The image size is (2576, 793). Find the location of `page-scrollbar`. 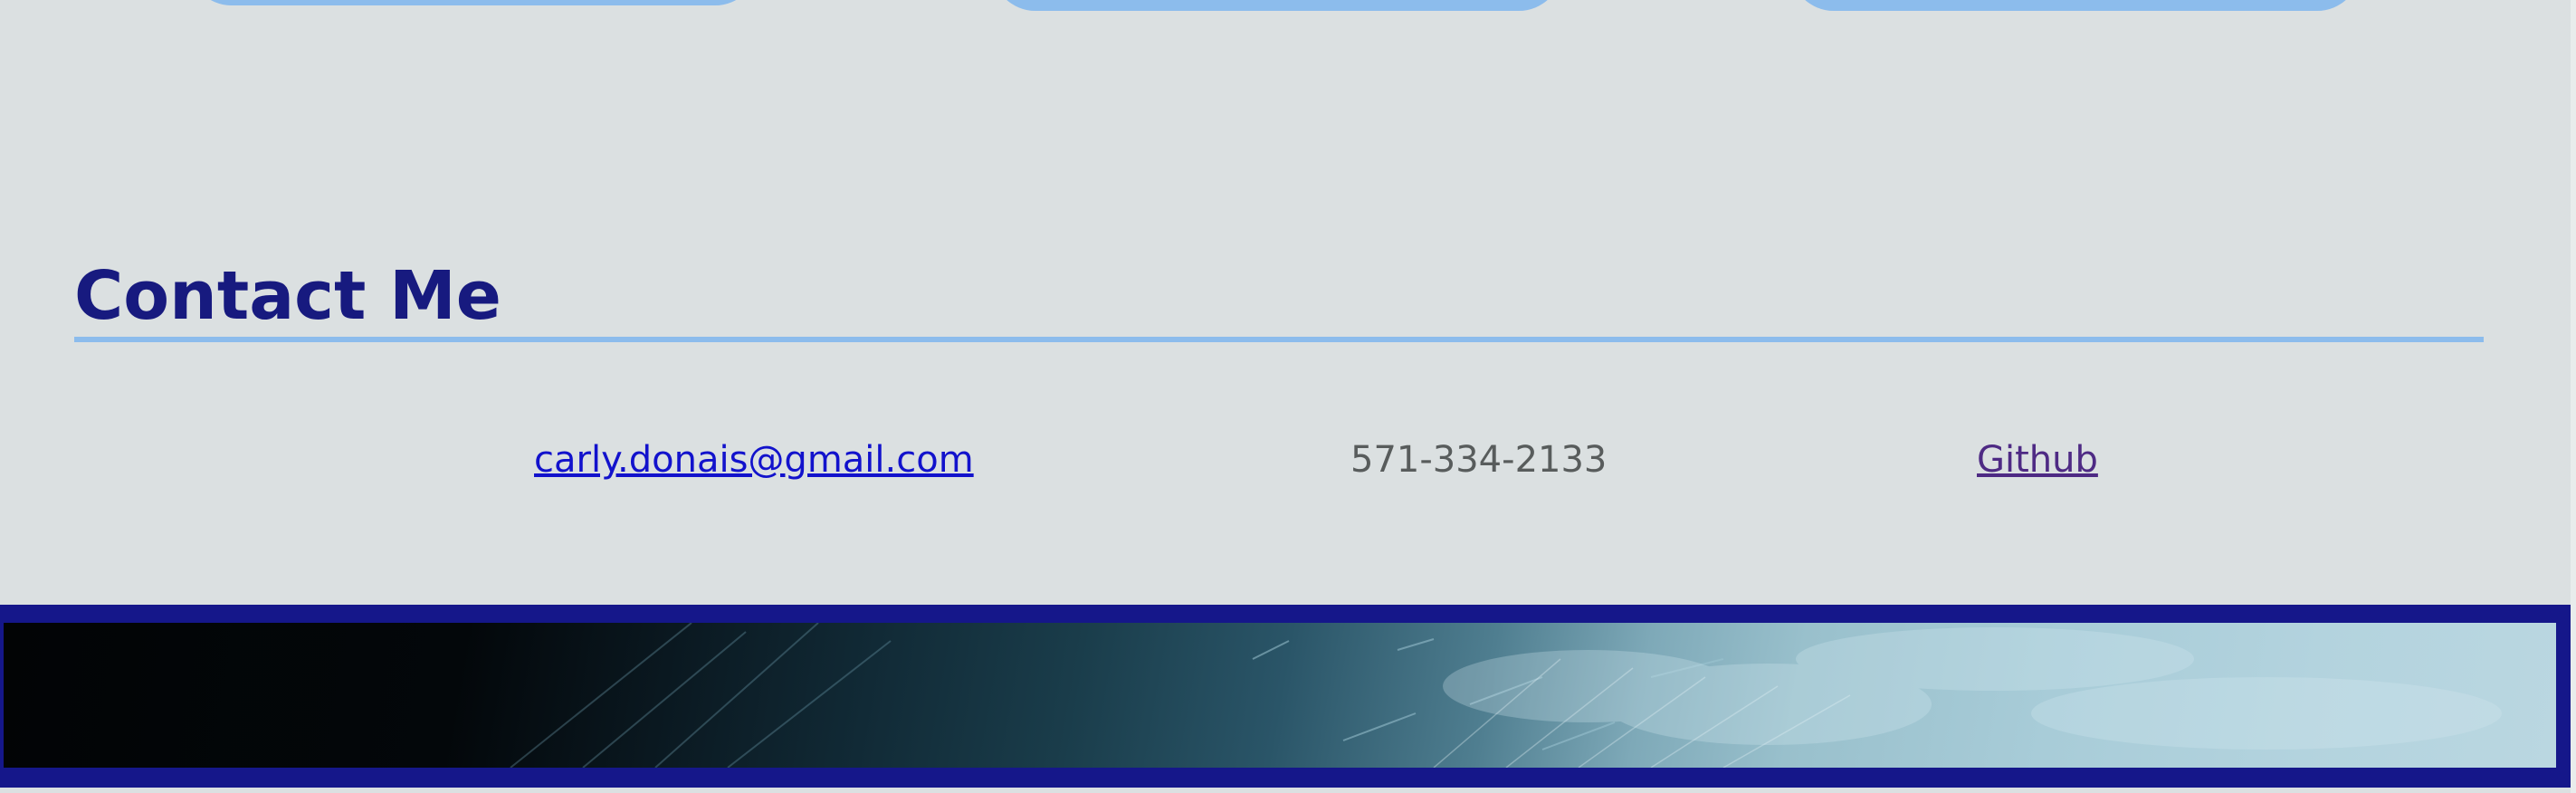

page-scrollbar is located at coordinates (2573, 396).